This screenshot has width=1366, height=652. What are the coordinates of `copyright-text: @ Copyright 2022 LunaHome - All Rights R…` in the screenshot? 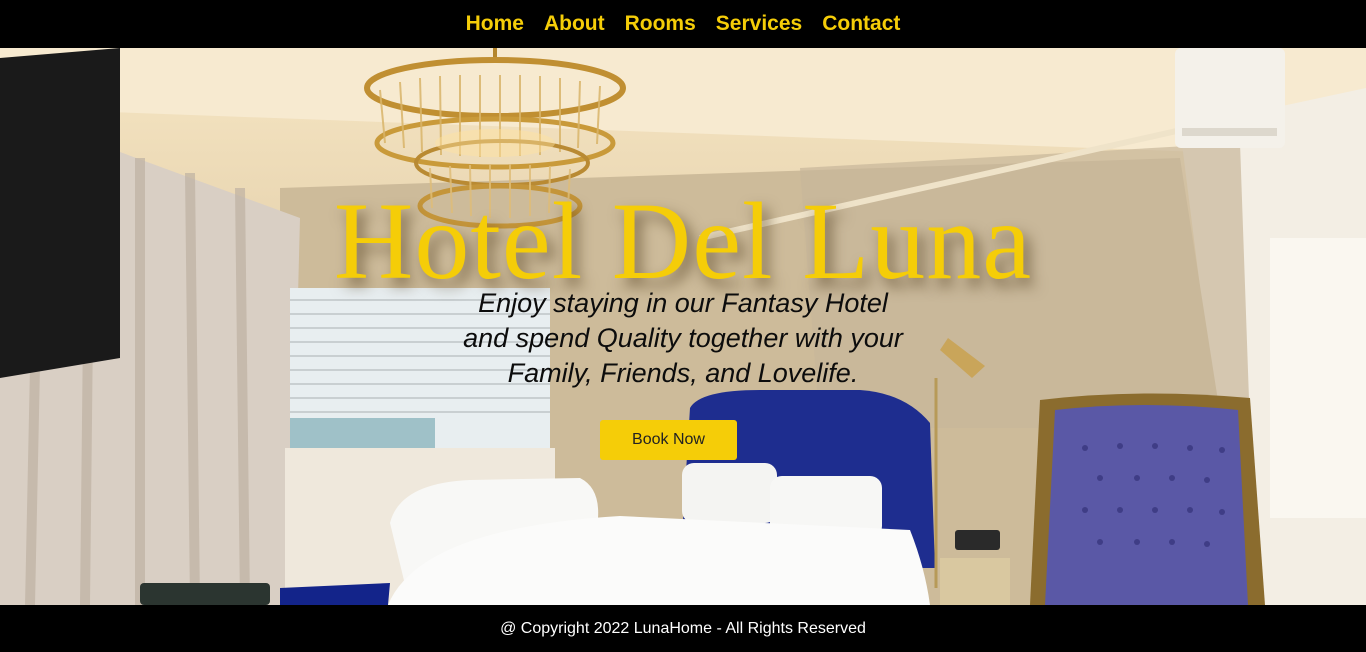 It's located at (683, 628).